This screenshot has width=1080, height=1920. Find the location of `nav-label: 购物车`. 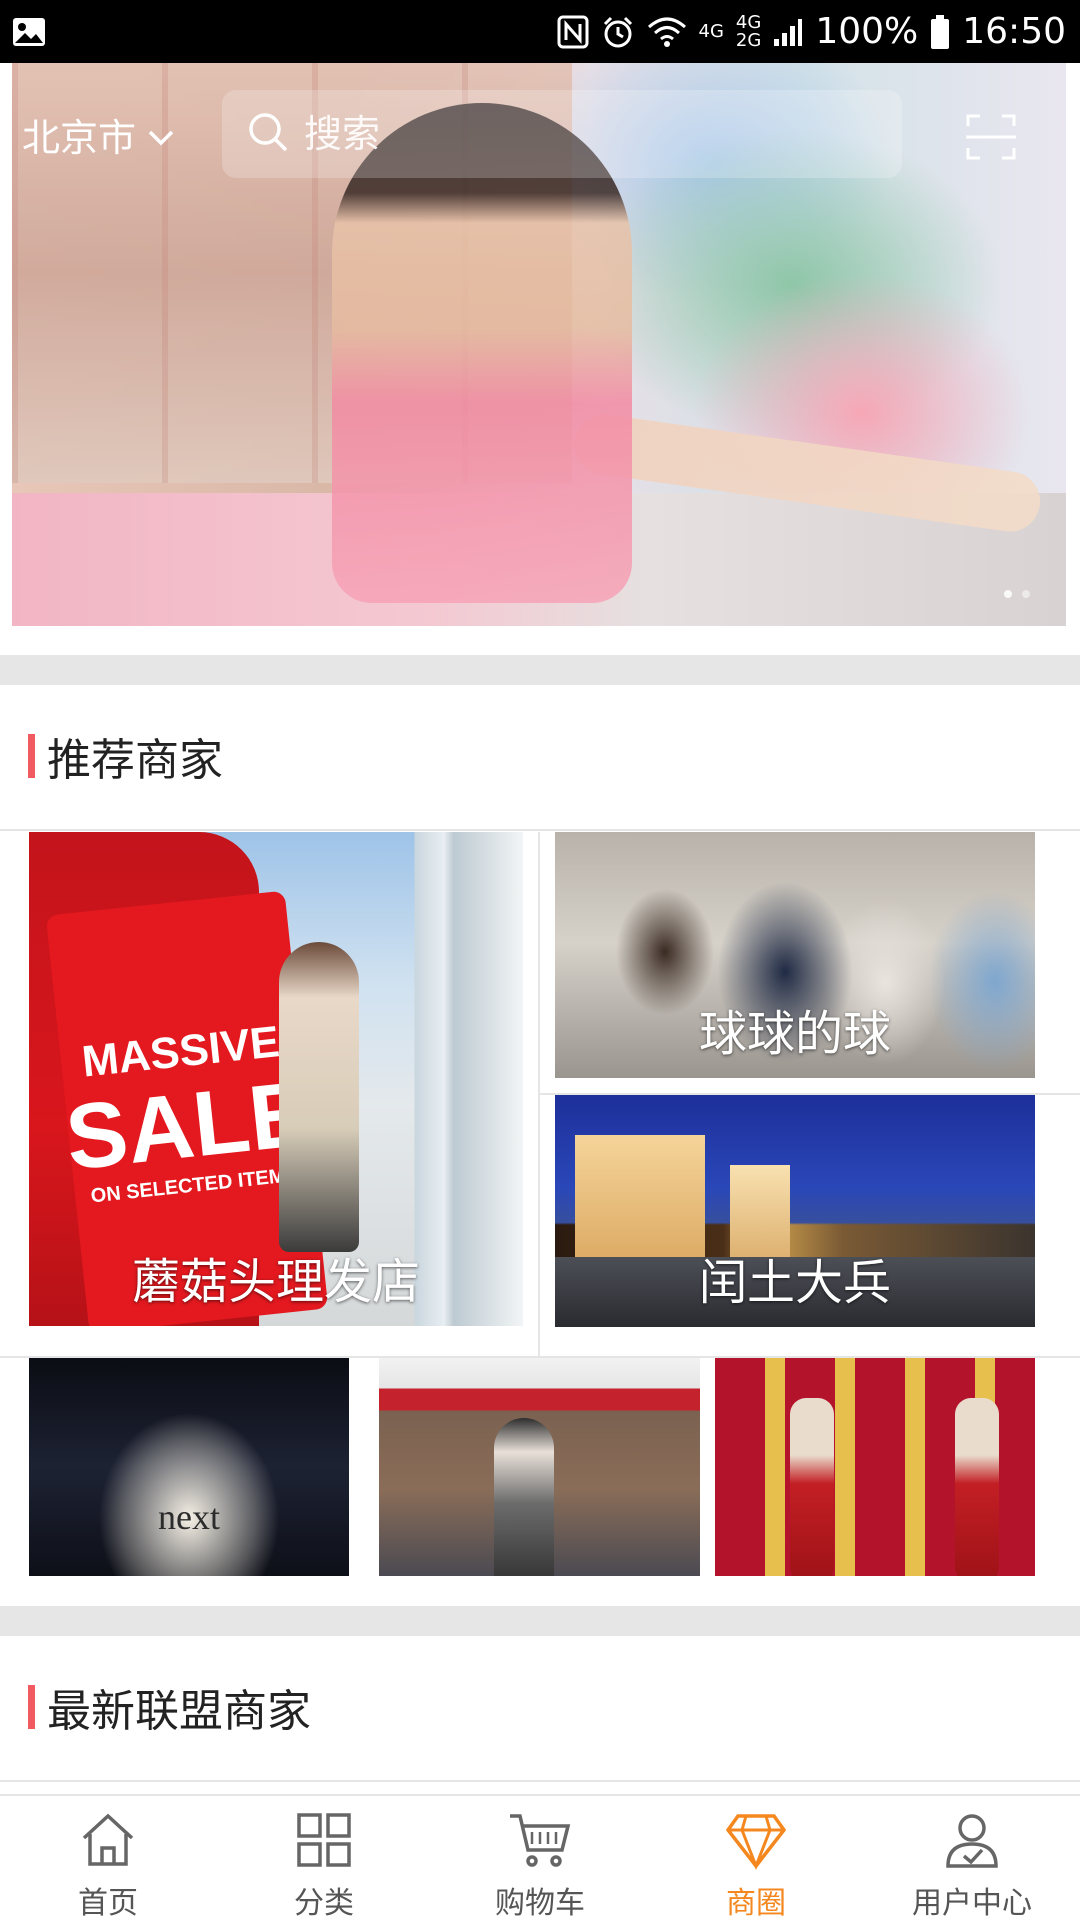

nav-label: 购物车 is located at coordinates (540, 1903).